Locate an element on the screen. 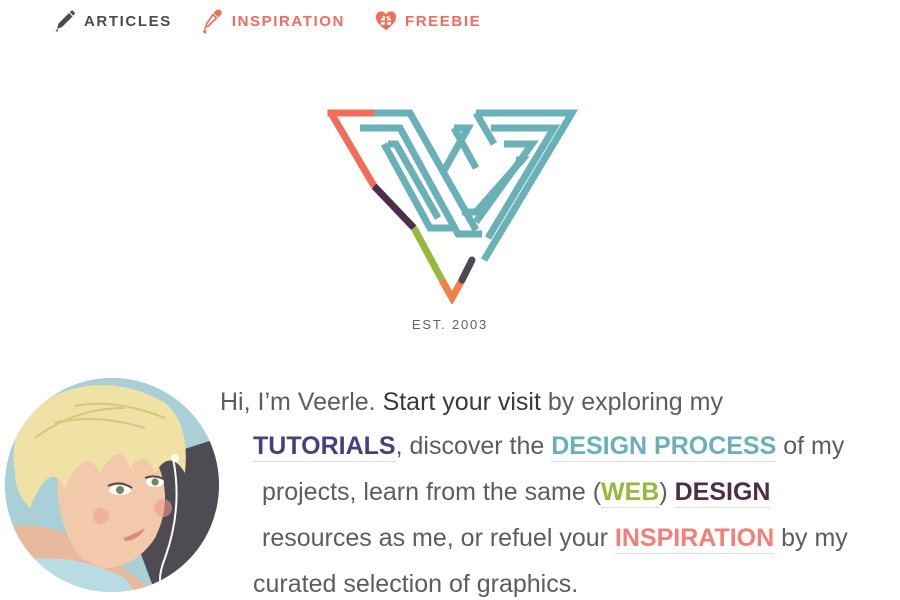 The image size is (900, 600). intro-text: projects, learn from the same ( is located at coordinates (432, 492).